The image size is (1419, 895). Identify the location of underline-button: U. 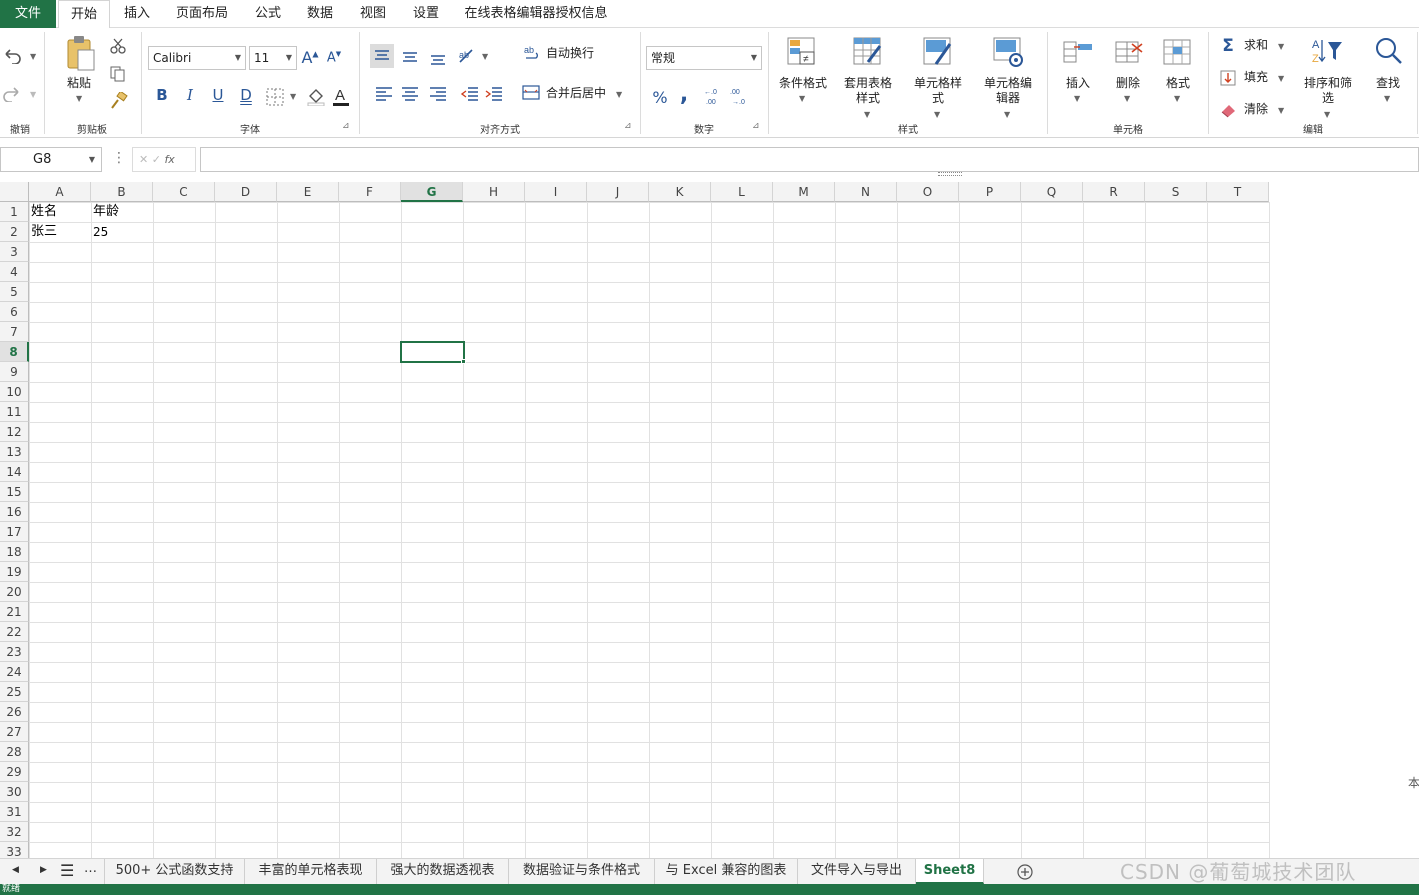
(218, 95).